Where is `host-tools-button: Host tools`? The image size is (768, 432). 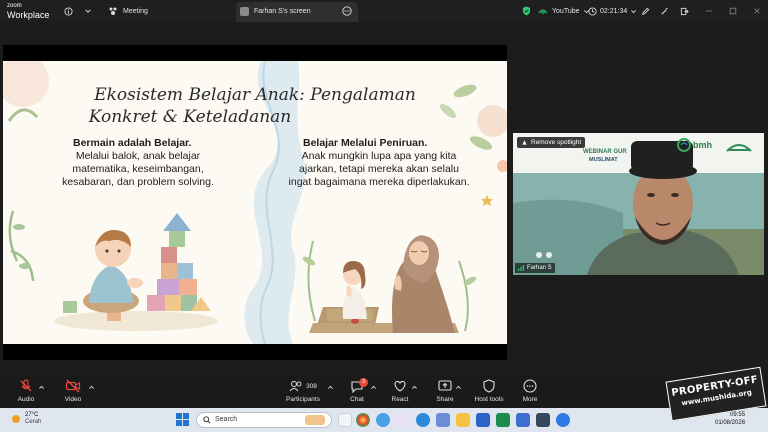
host-tools-button: Host tools is located at coordinates (489, 390).